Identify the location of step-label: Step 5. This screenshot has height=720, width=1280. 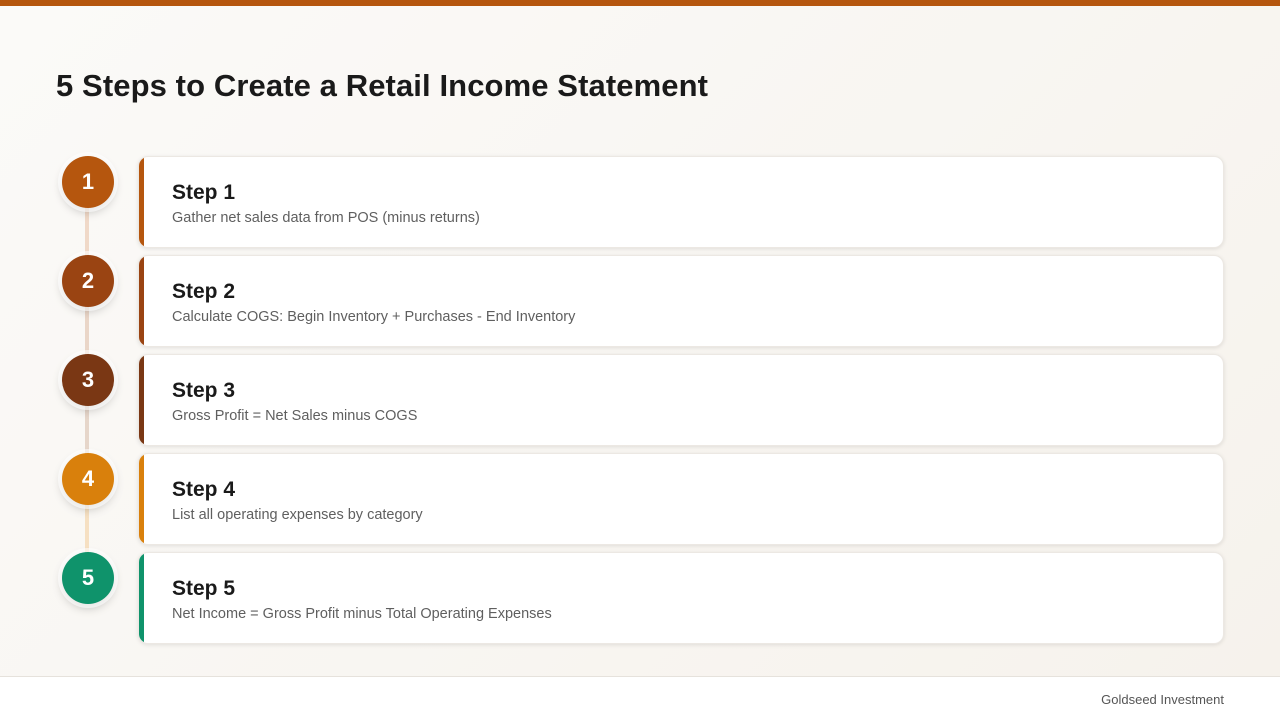
(204, 588).